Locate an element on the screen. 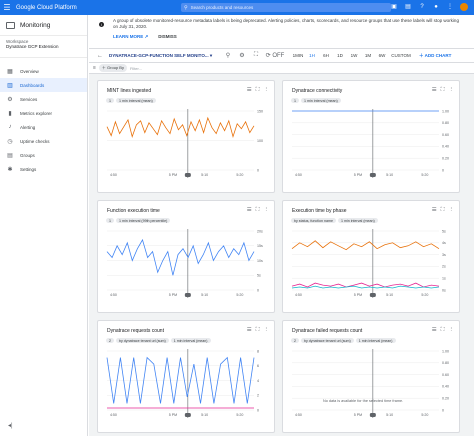 This screenshot has height=436, width=474. y-tick-label: 0.40 is located at coordinates (445, 147).